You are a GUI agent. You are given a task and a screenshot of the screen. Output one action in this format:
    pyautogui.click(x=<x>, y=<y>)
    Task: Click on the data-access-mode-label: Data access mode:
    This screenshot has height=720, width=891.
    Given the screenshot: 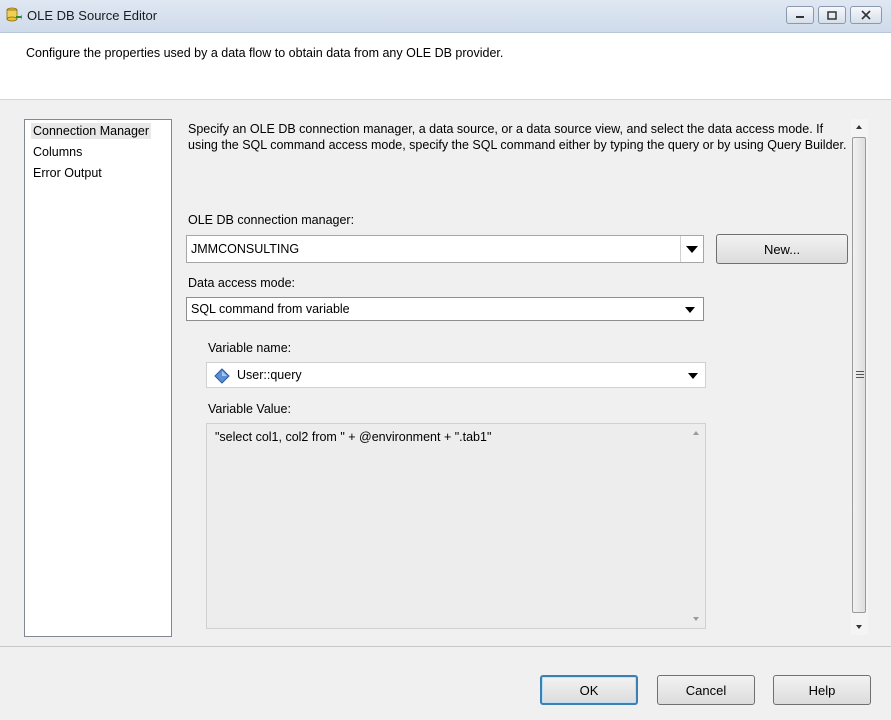 What is the action you would take?
    pyautogui.click(x=241, y=283)
    